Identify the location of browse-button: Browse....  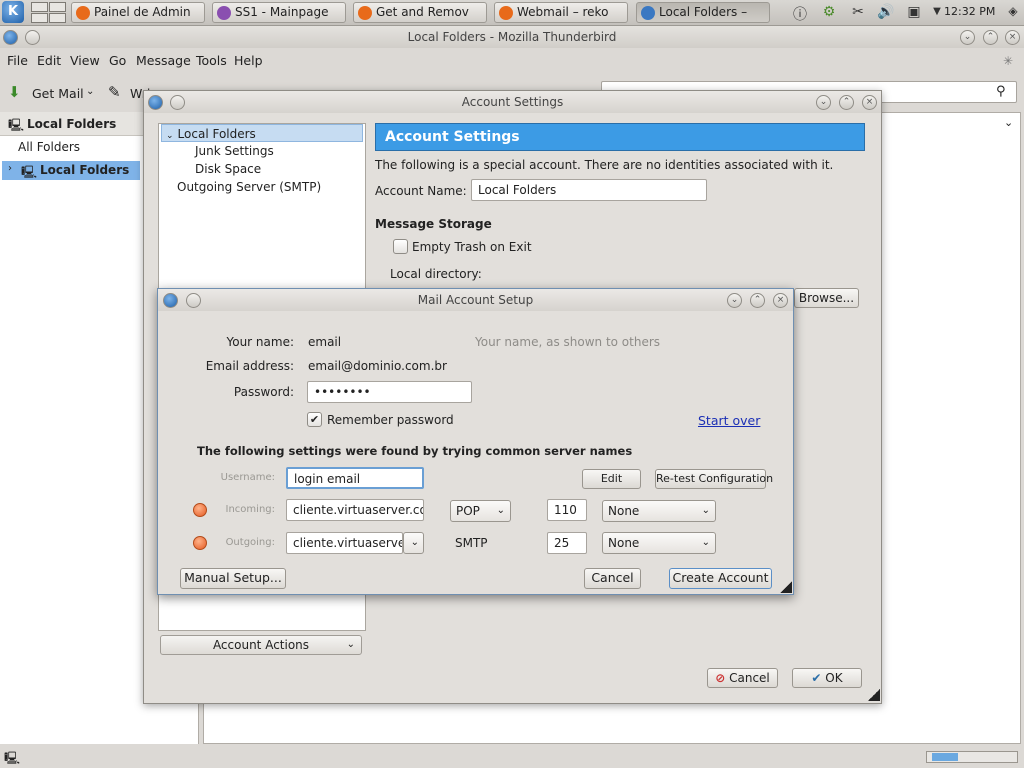
(826, 298).